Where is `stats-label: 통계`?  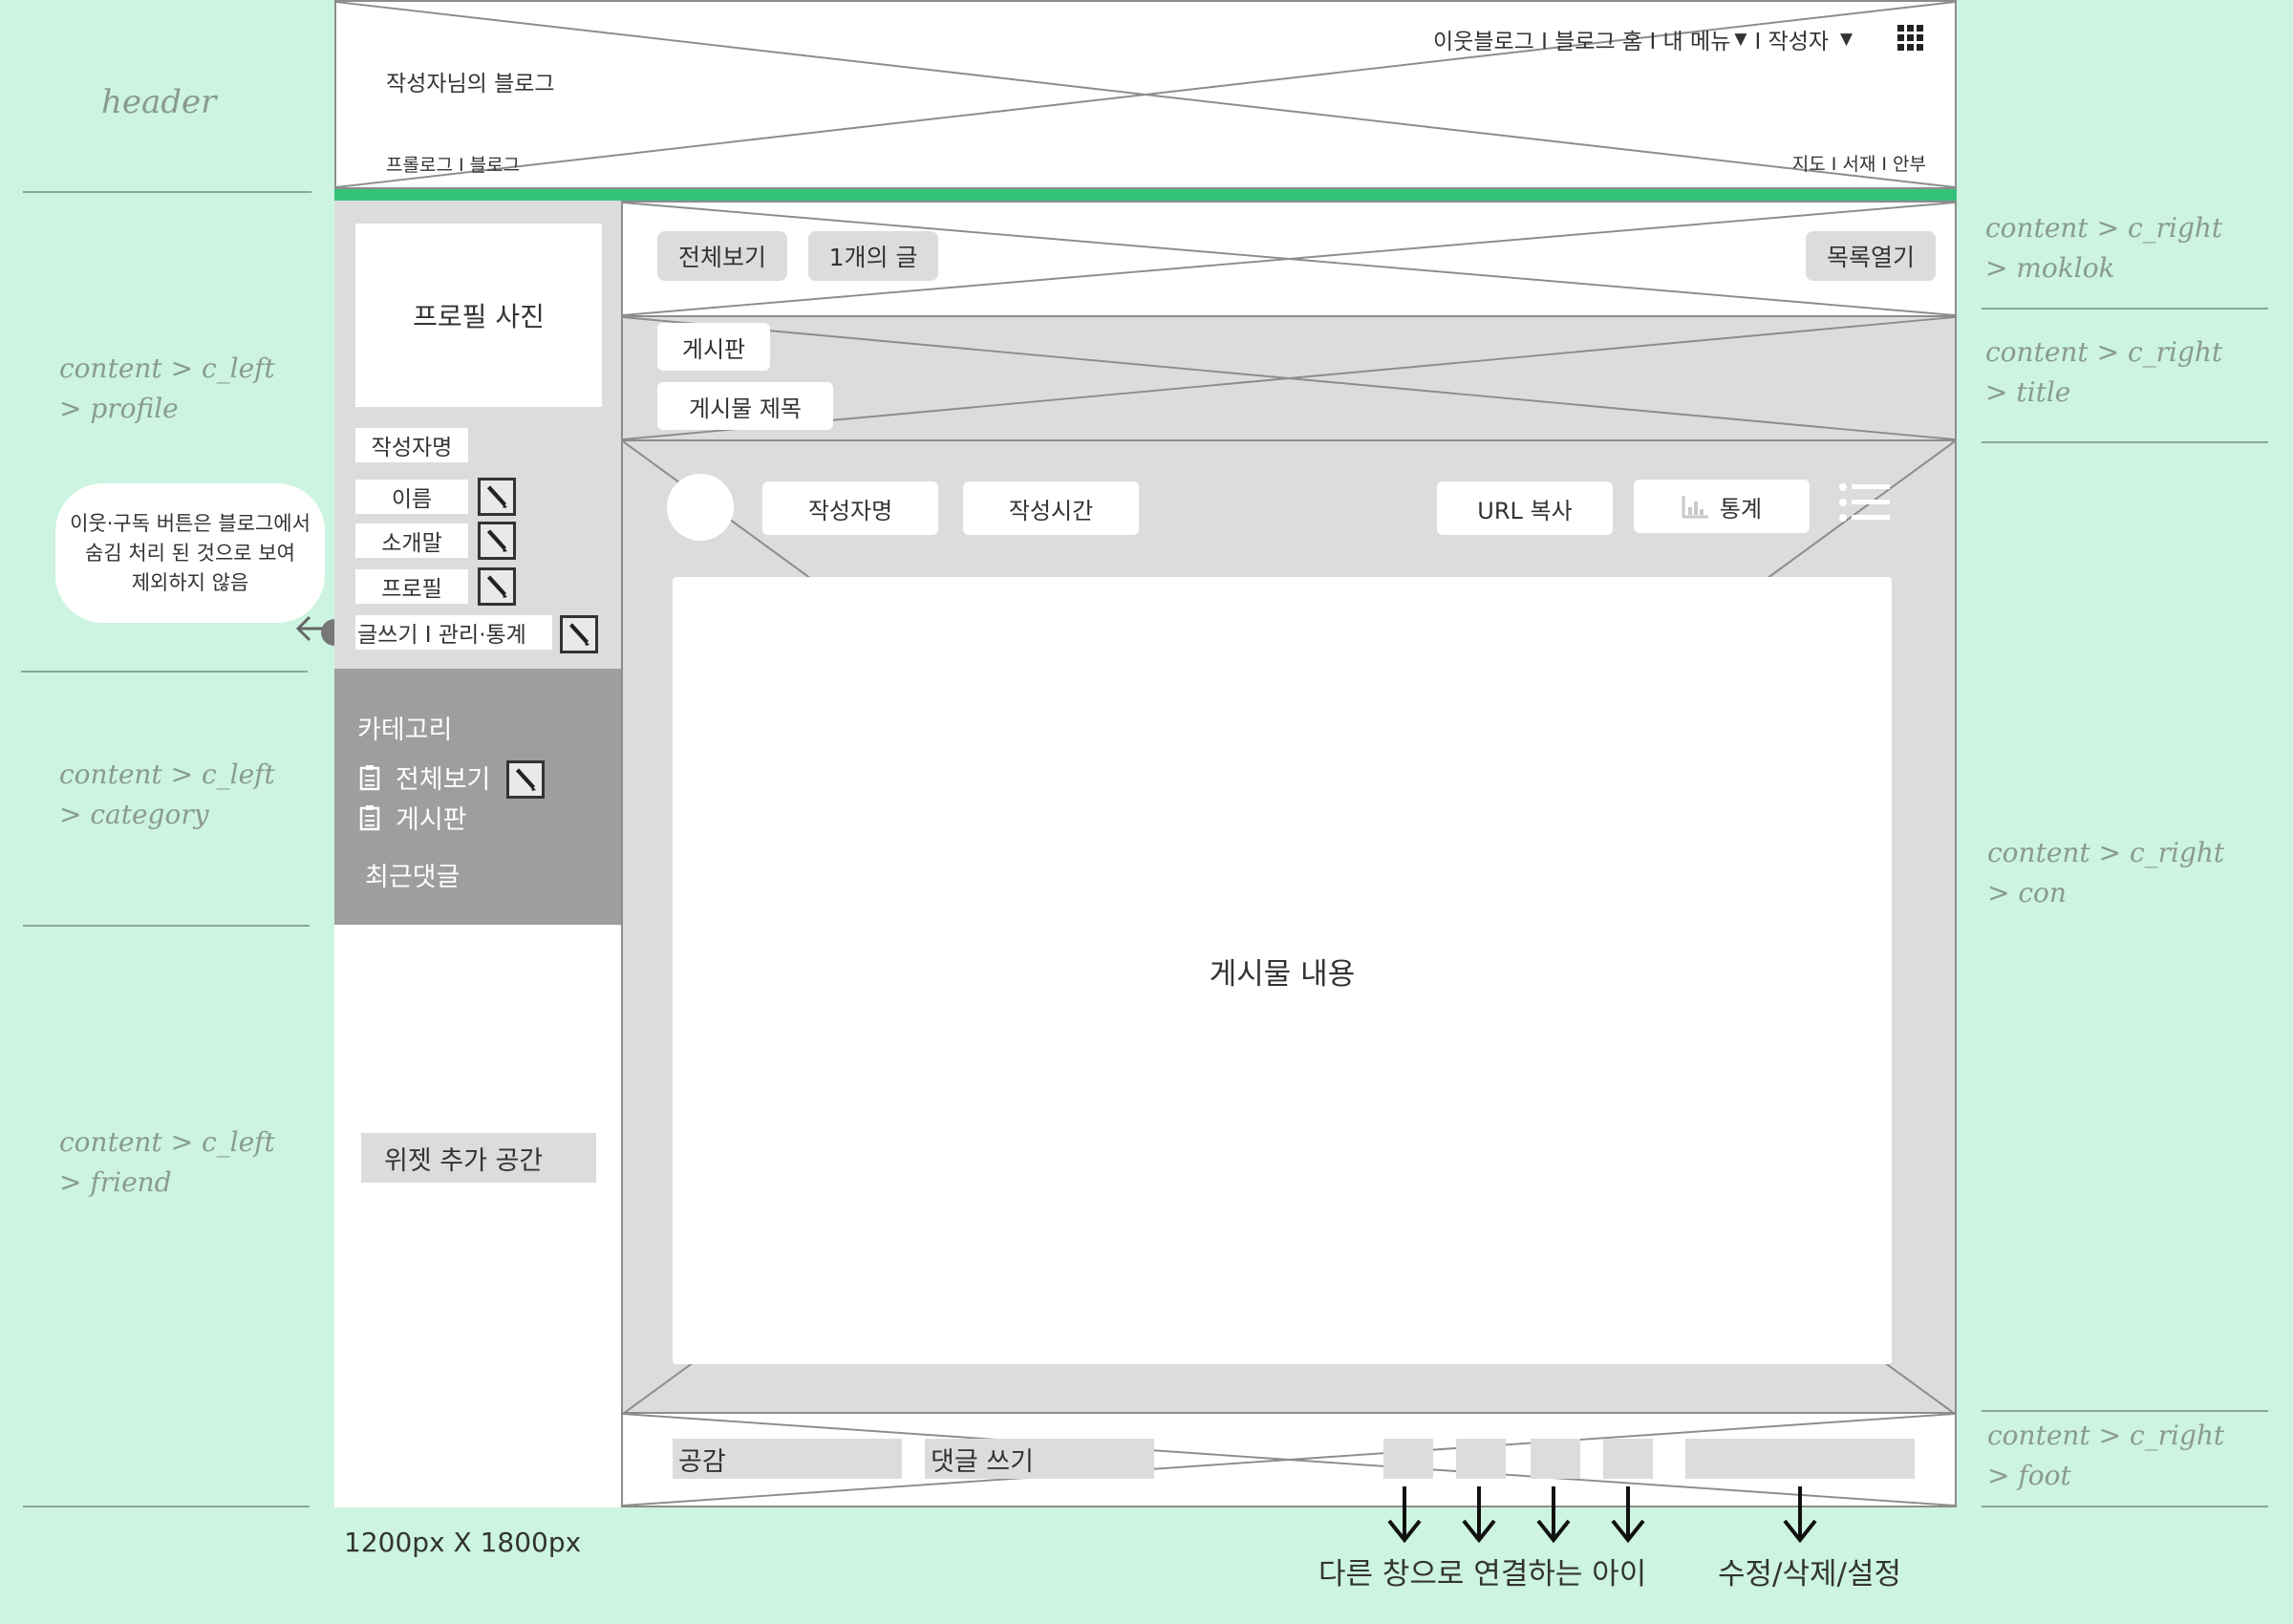
stats-label: 통계 is located at coordinates (1741, 509).